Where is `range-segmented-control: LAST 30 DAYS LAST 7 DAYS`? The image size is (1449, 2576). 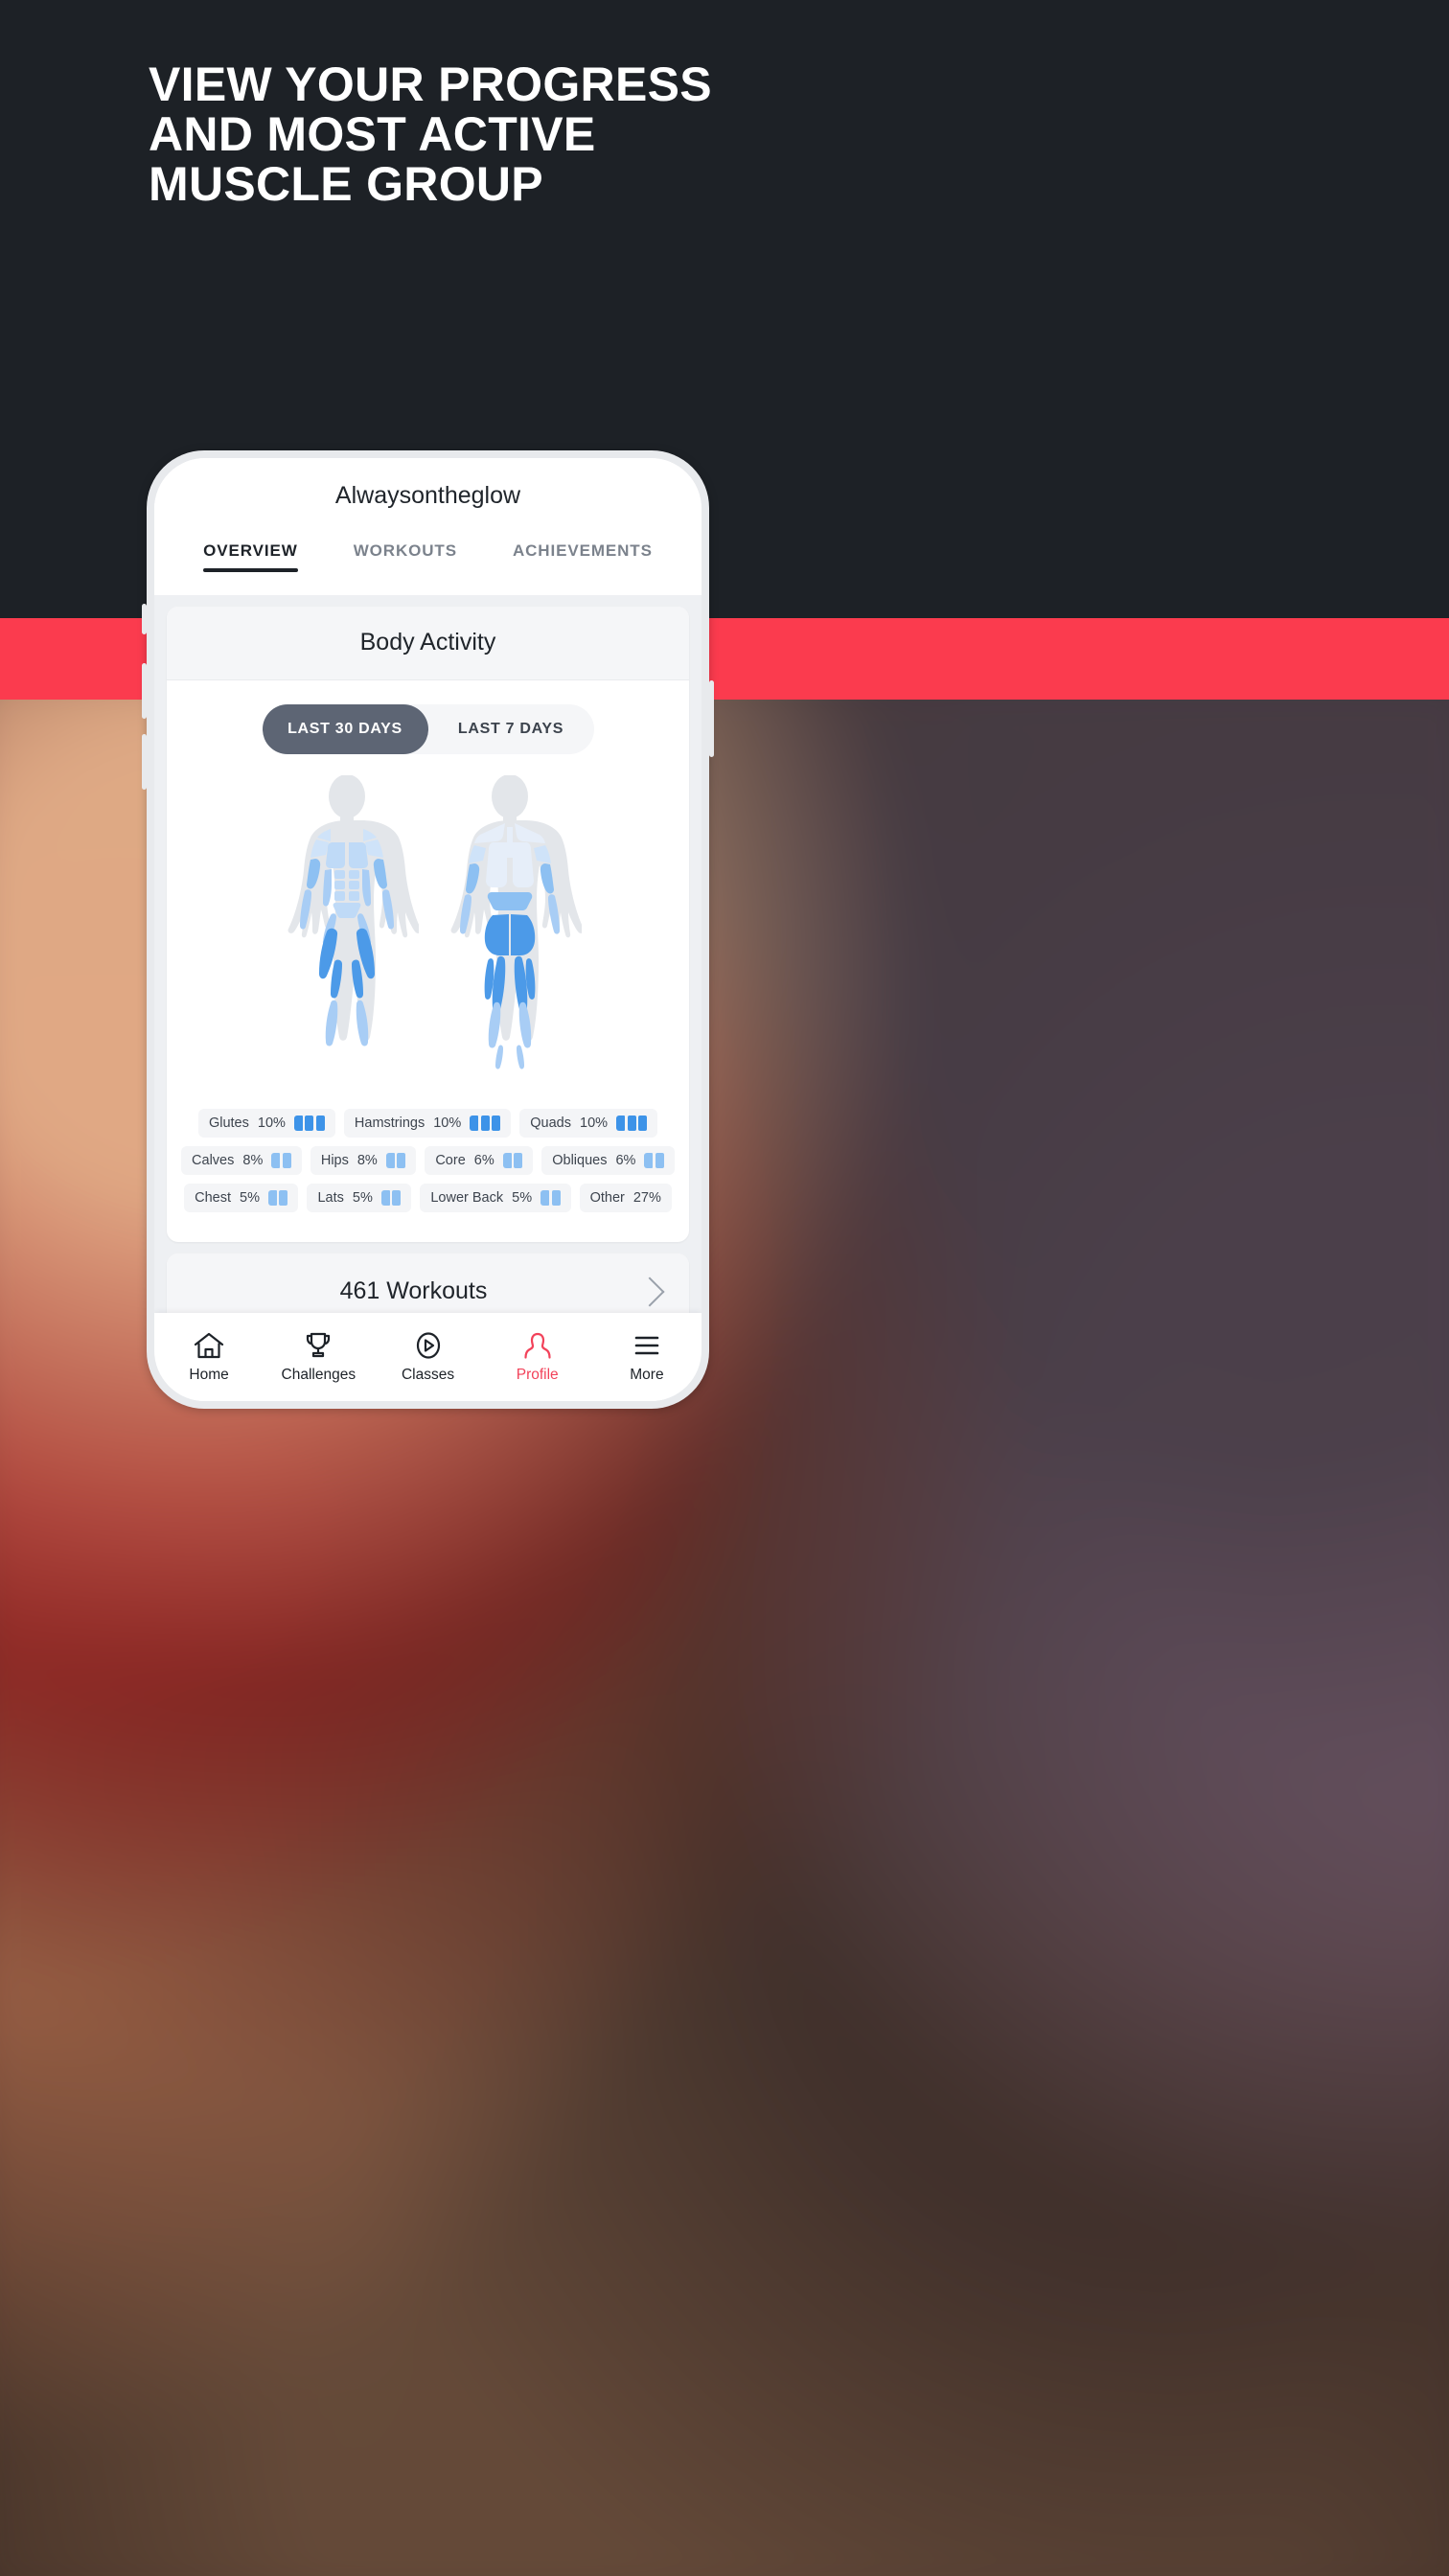 range-segmented-control: LAST 30 DAYS LAST 7 DAYS is located at coordinates (428, 729).